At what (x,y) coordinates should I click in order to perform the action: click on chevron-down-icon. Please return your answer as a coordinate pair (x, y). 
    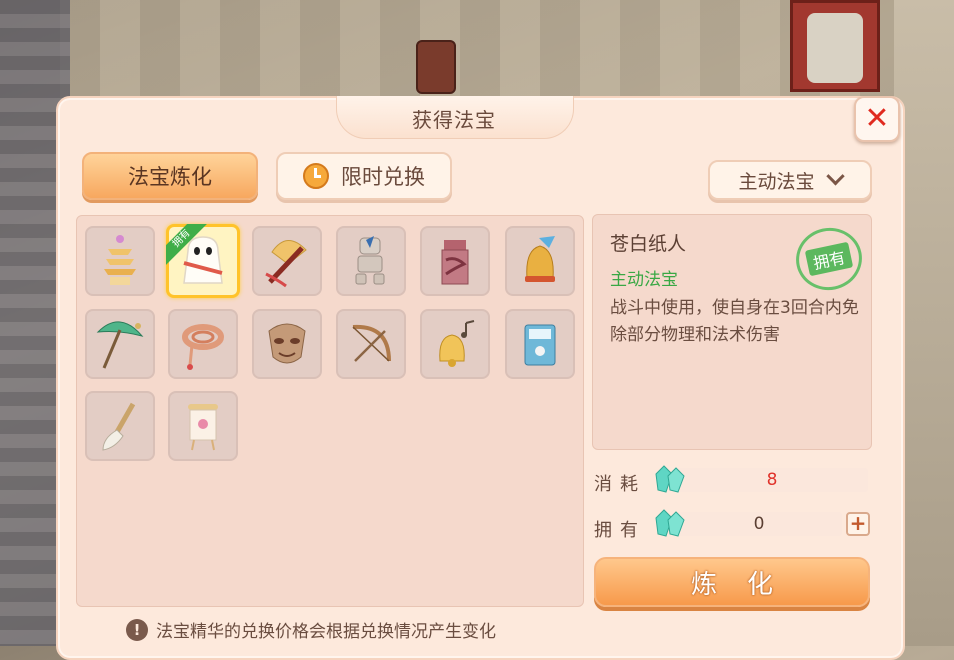
    Looking at the image, I should click on (835, 175).